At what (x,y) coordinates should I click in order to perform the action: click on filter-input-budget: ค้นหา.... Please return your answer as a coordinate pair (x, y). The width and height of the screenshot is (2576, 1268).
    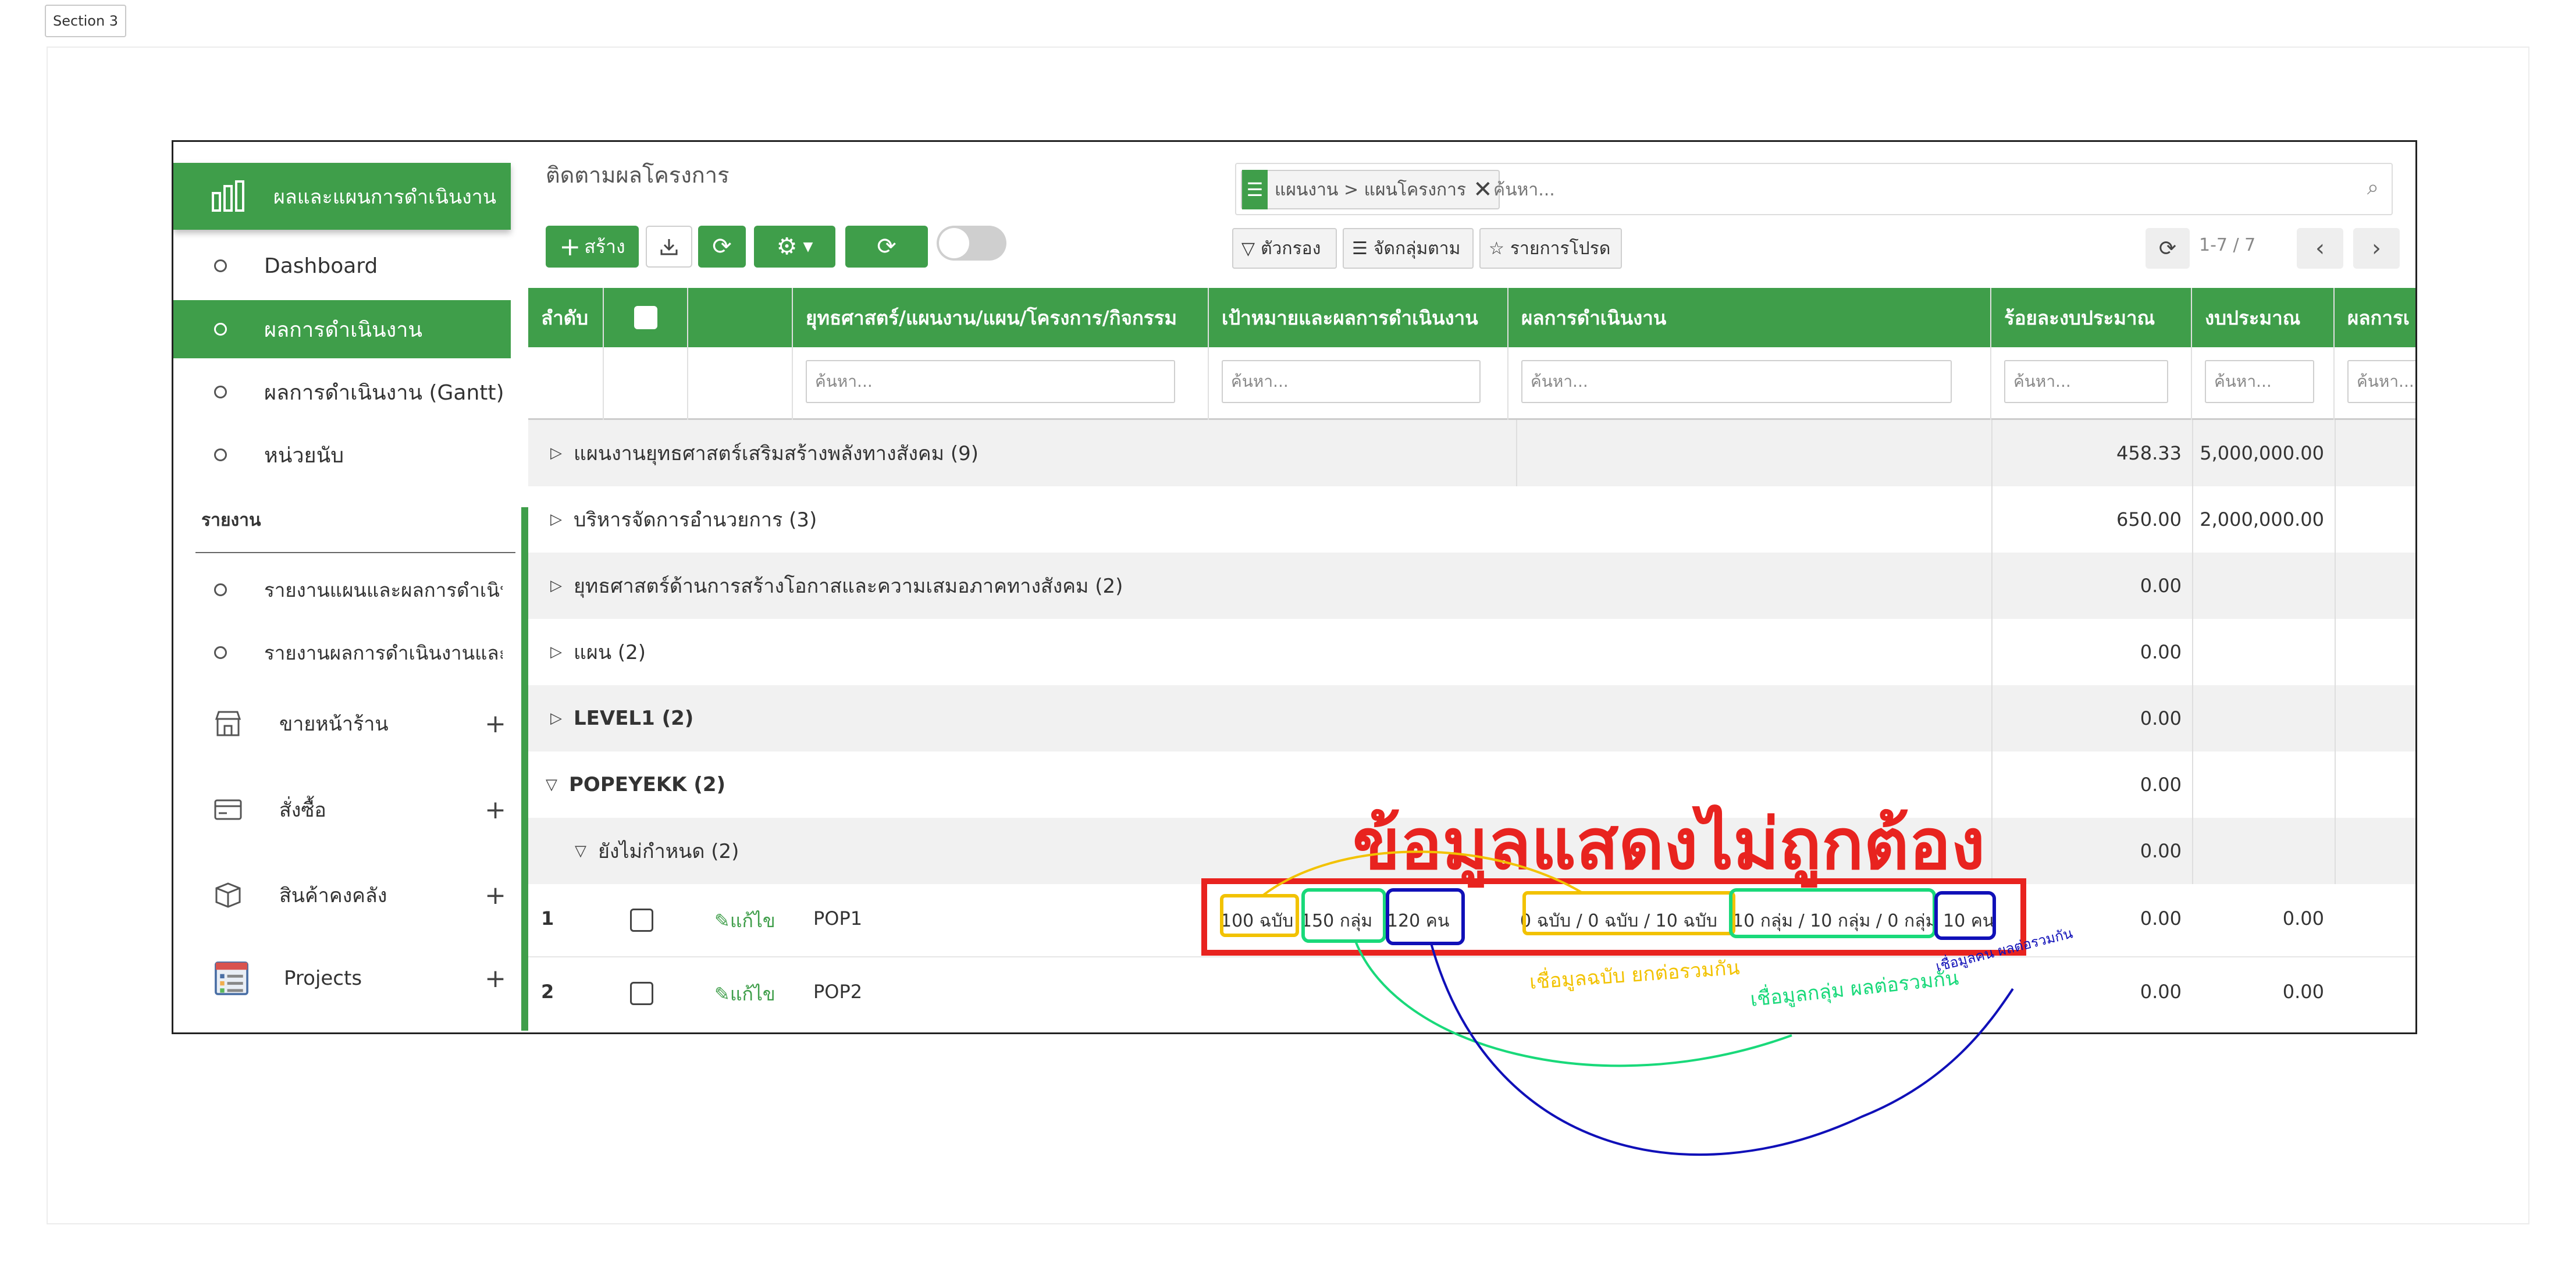
    Looking at the image, I should click on (2260, 381).